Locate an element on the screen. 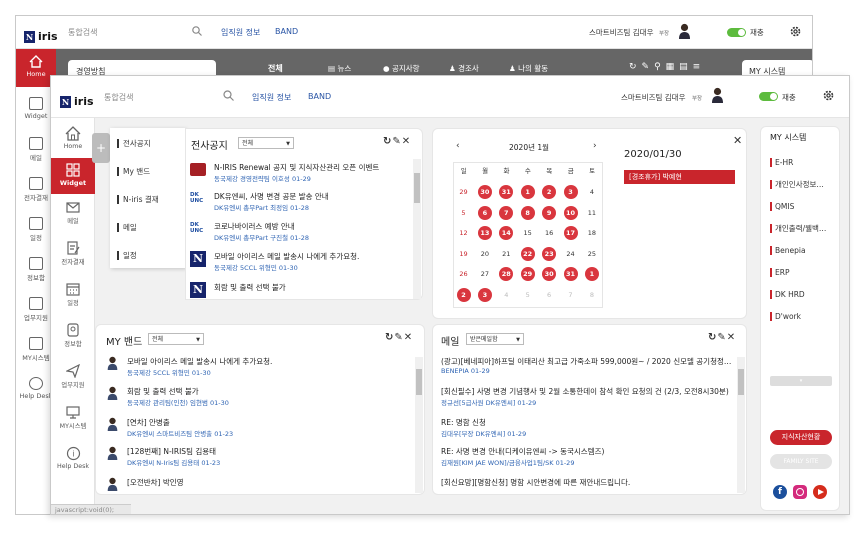 The image size is (862, 535). calendar-prev-button: ‹ is located at coordinates (458, 146).